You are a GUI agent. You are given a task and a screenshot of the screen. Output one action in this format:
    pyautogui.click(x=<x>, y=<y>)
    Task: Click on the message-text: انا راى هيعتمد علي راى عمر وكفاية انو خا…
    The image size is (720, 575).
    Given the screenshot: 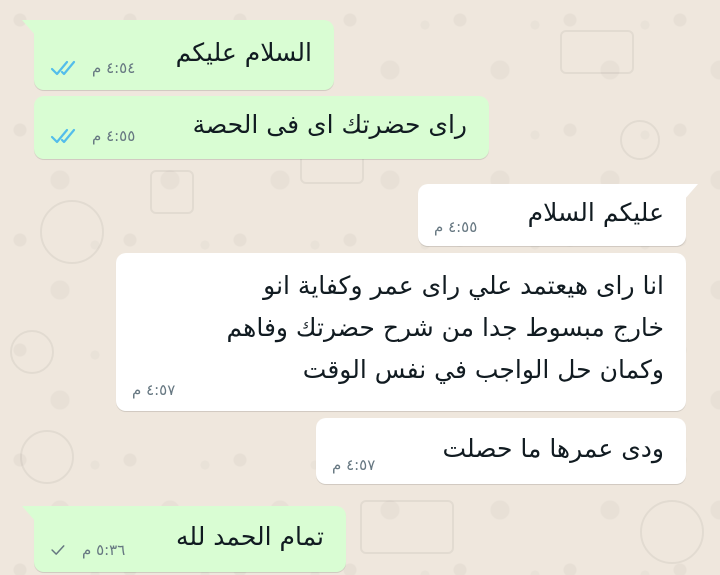 What is the action you would take?
    pyautogui.click(x=445, y=327)
    